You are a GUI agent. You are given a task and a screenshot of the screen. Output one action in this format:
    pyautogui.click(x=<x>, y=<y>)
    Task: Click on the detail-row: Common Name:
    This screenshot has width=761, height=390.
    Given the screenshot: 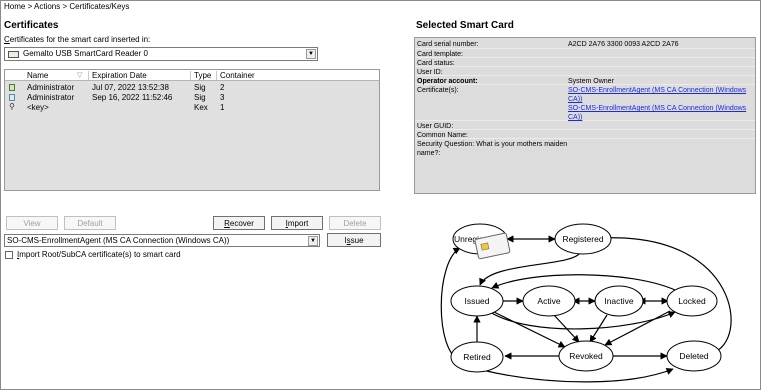 What is the action you would take?
    pyautogui.click(x=585, y=134)
    